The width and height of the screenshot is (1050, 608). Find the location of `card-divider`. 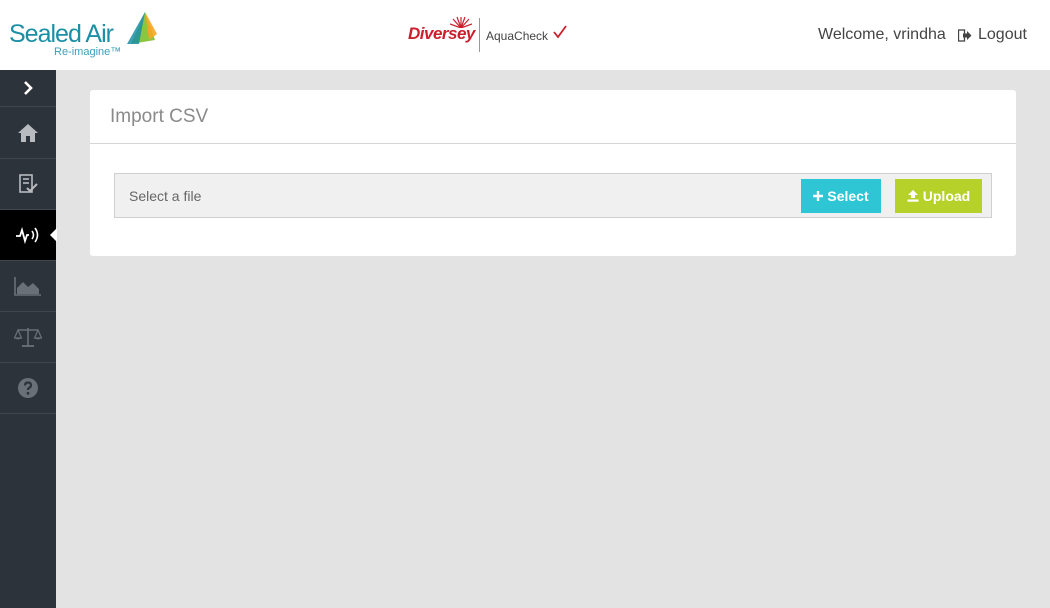

card-divider is located at coordinates (553, 143).